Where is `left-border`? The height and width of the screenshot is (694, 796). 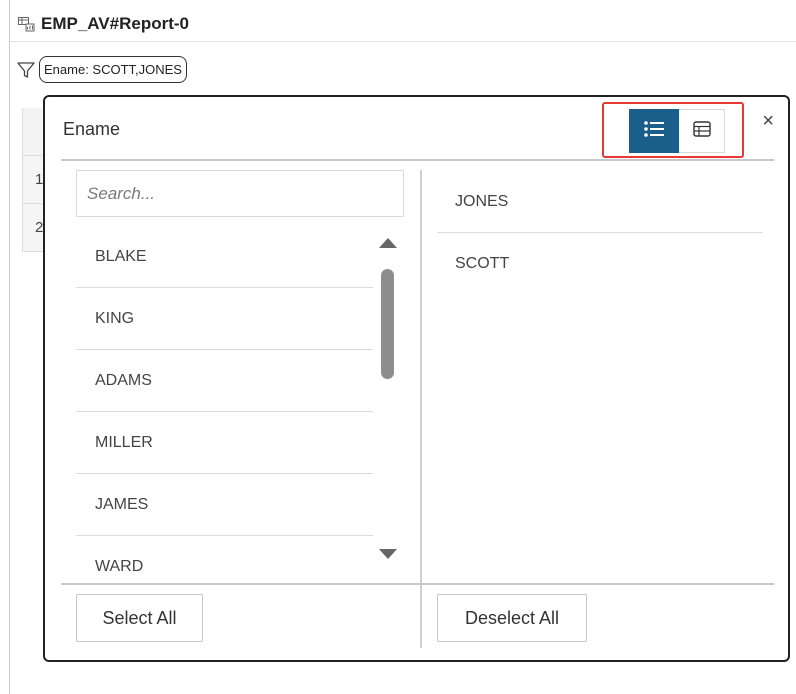 left-border is located at coordinates (9, 347).